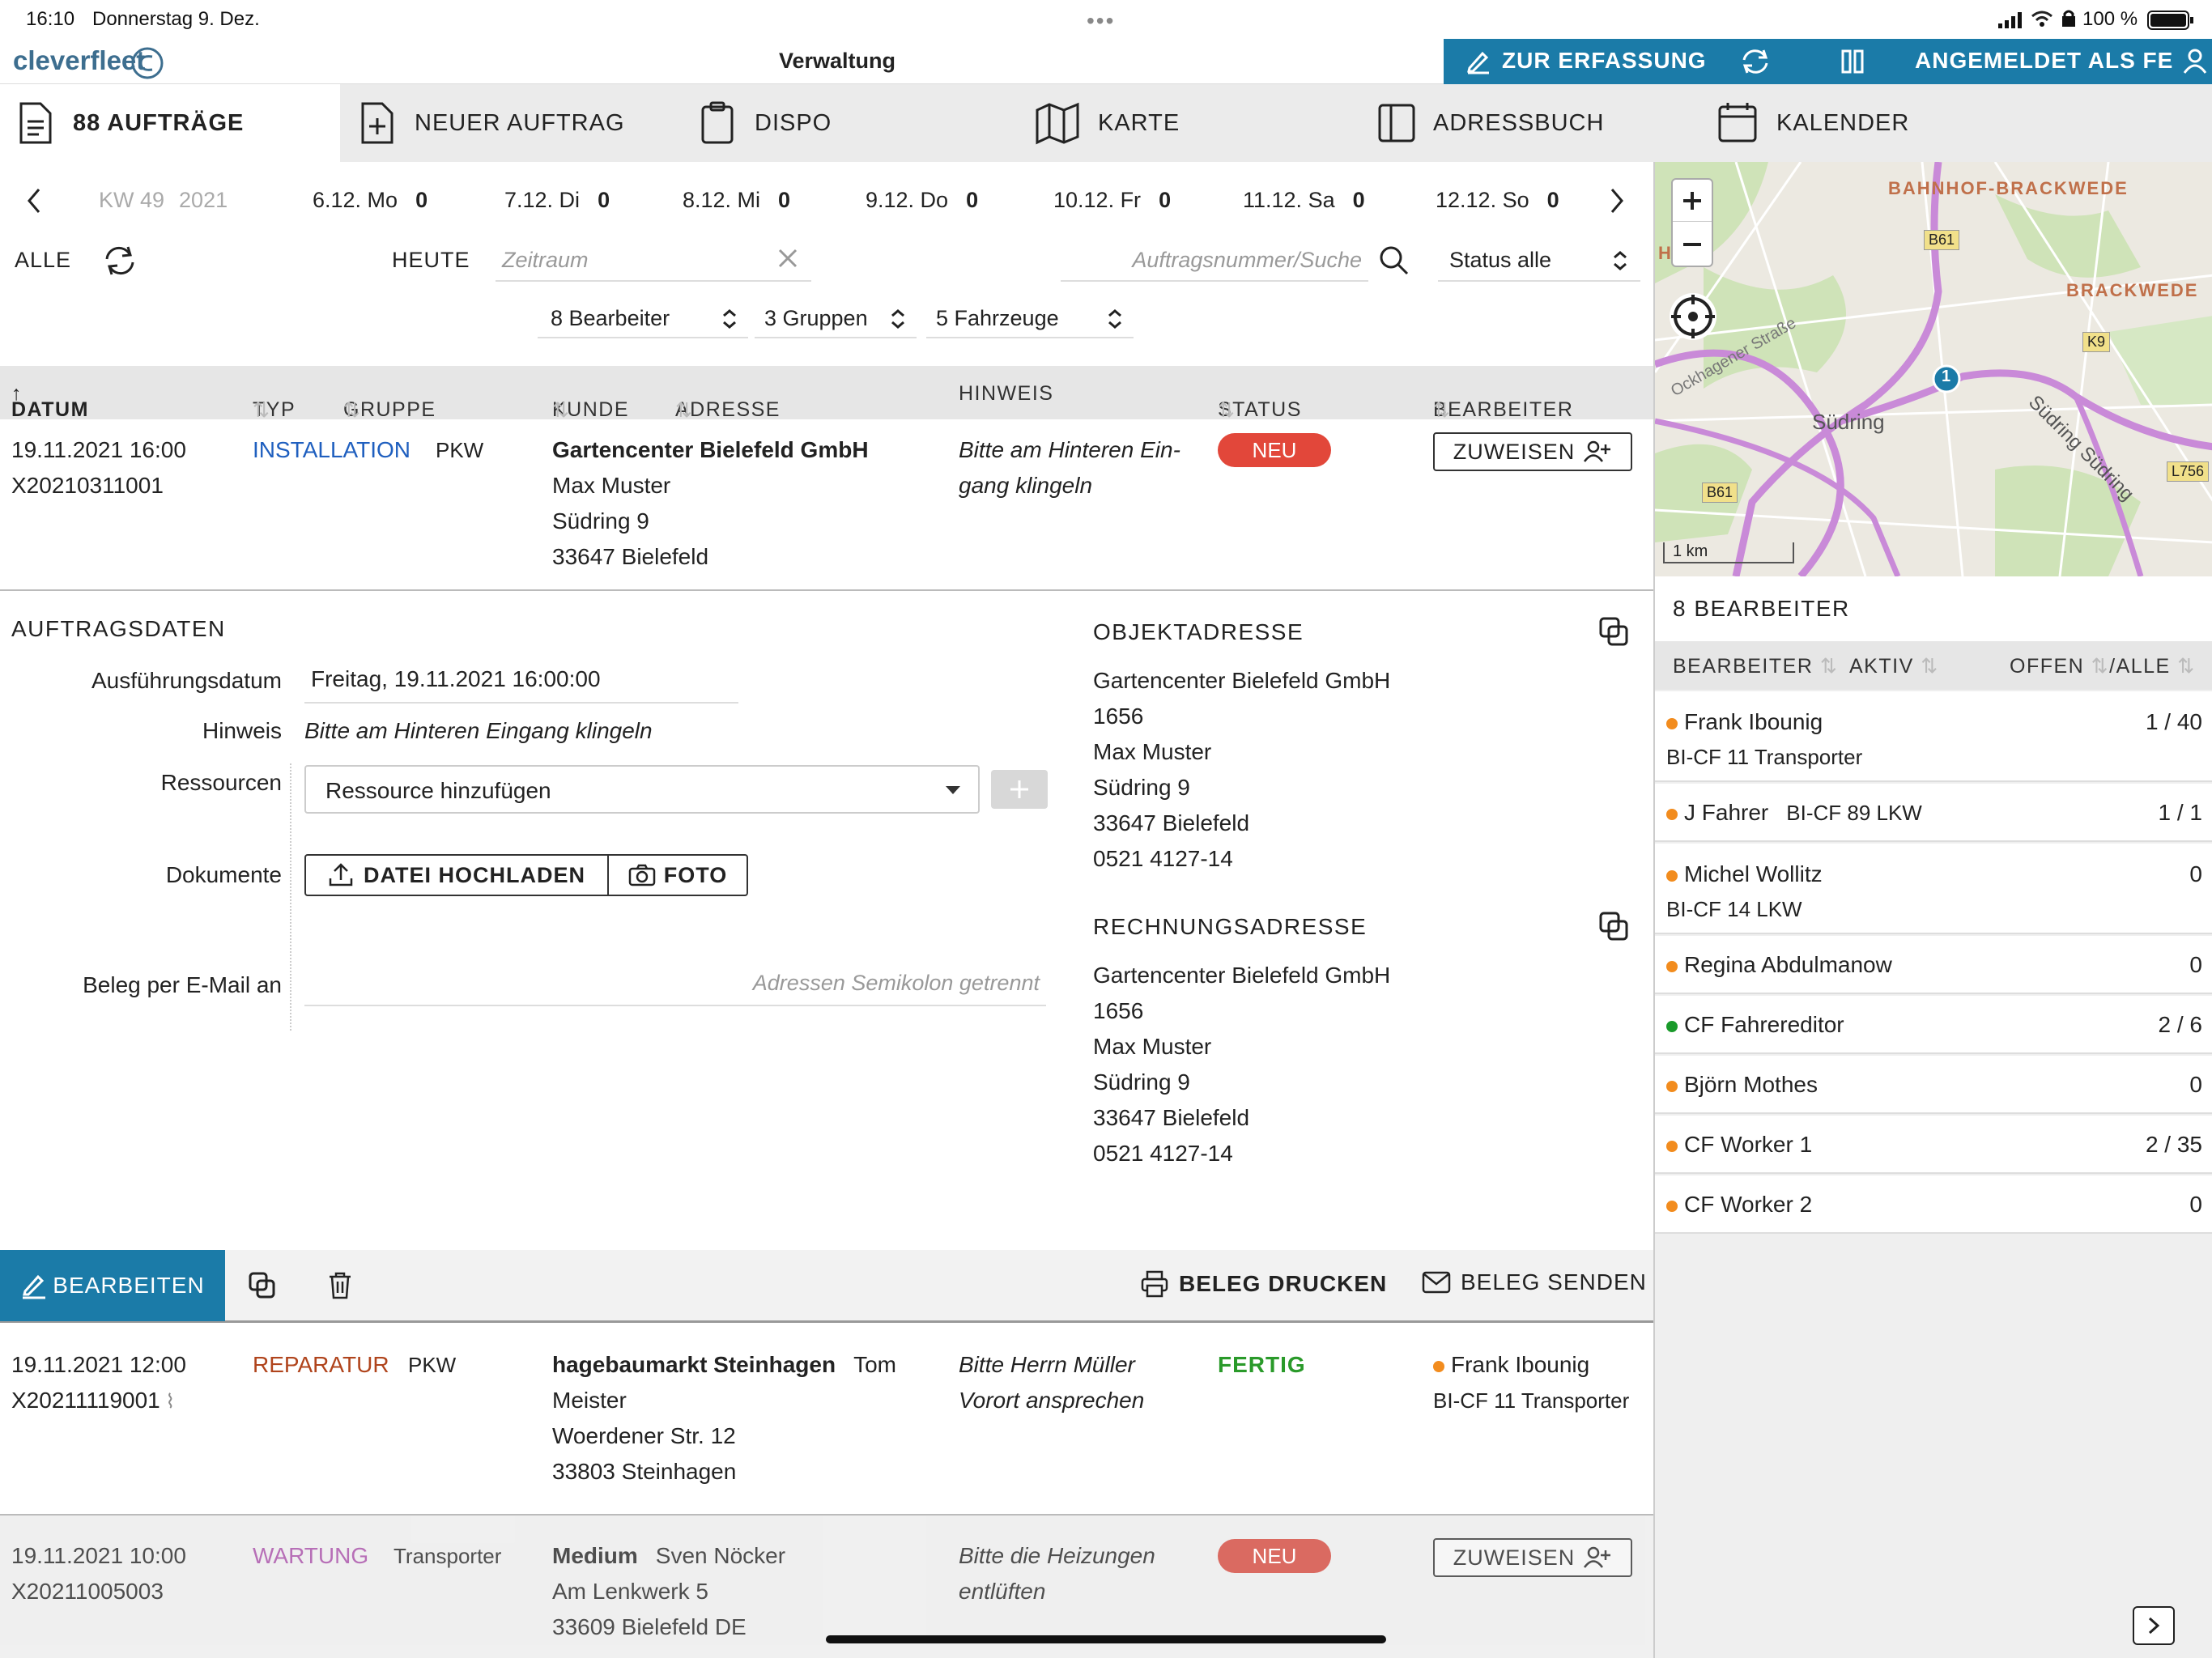  I want to click on map-marker: 1, so click(1946, 377).